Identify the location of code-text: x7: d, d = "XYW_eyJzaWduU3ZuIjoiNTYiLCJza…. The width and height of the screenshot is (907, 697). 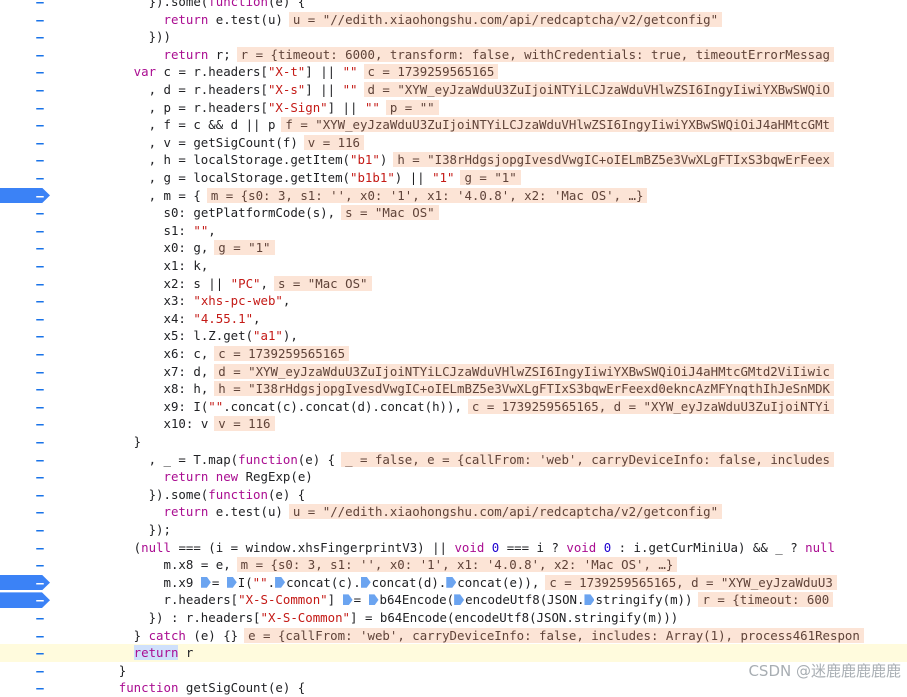
(499, 372).